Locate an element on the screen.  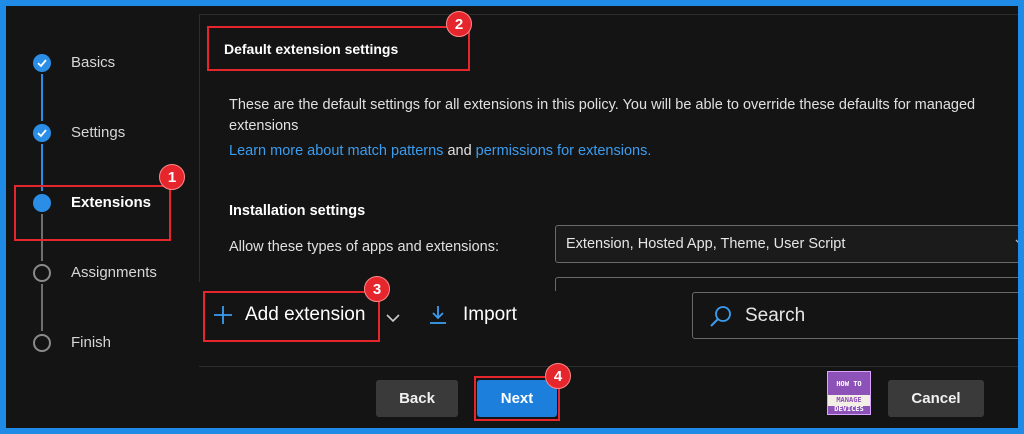
callout-badge-4: 4 is located at coordinates (558, 376).